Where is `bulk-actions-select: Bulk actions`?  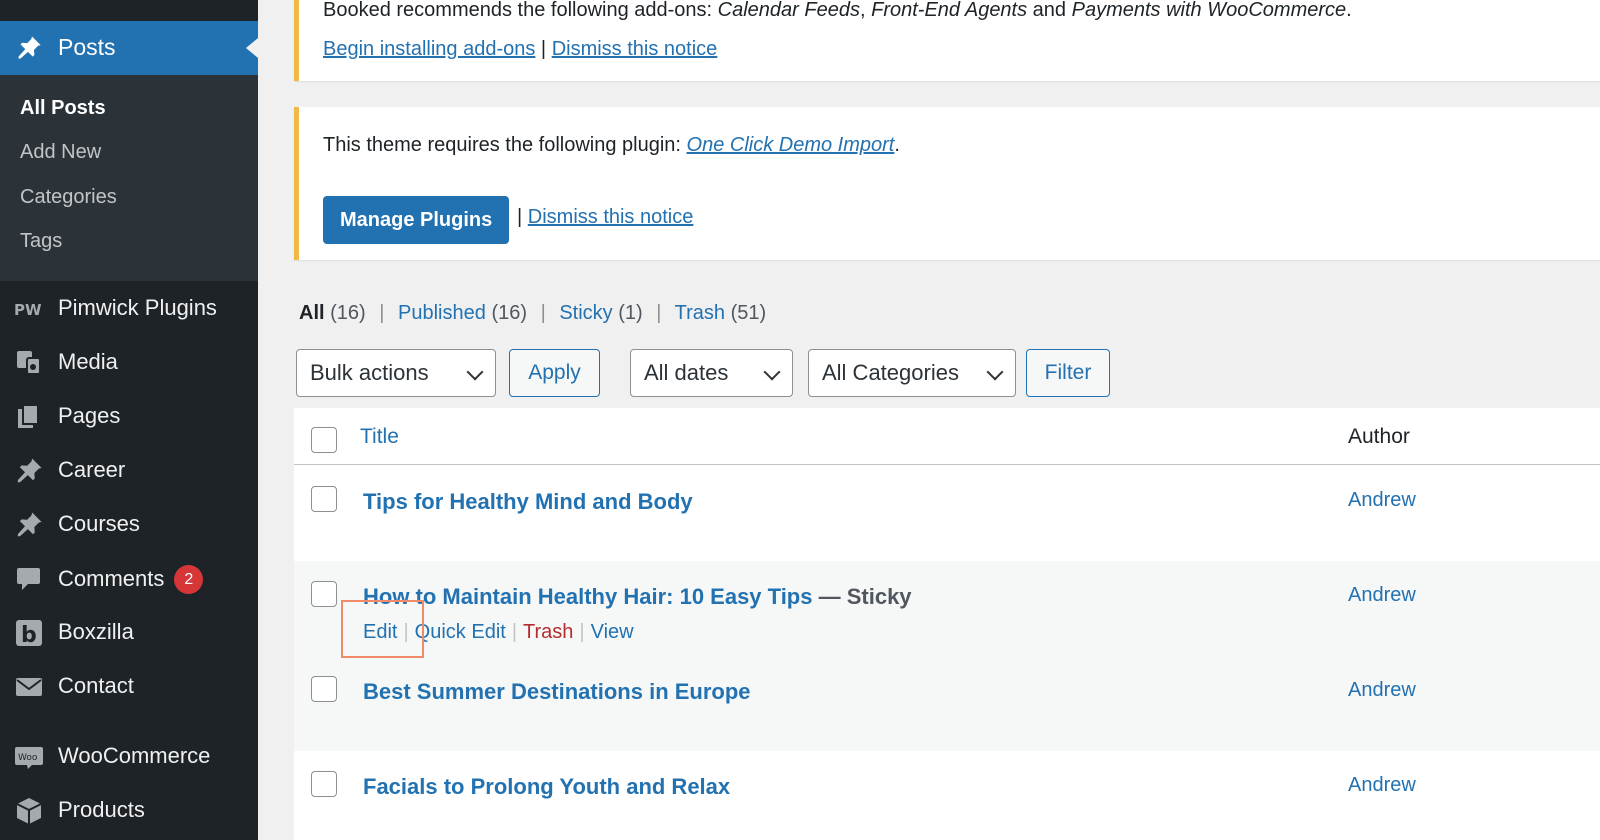
bulk-actions-select: Bulk actions is located at coordinates (396, 373).